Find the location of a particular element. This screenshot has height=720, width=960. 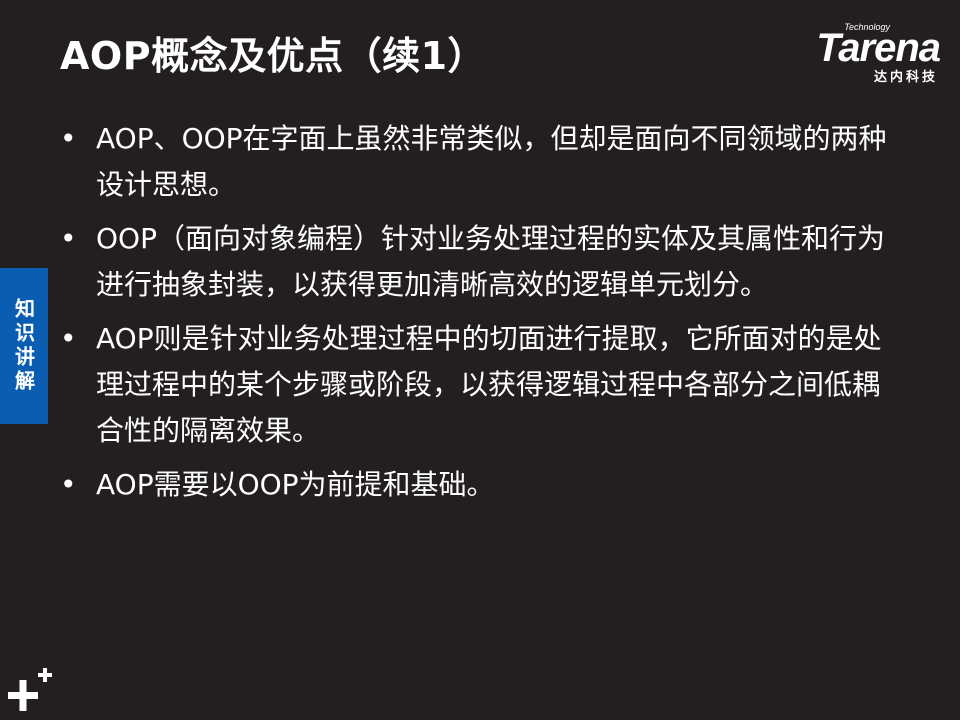

slide-title: AOP概念及优点（续1） is located at coordinates (273, 56).